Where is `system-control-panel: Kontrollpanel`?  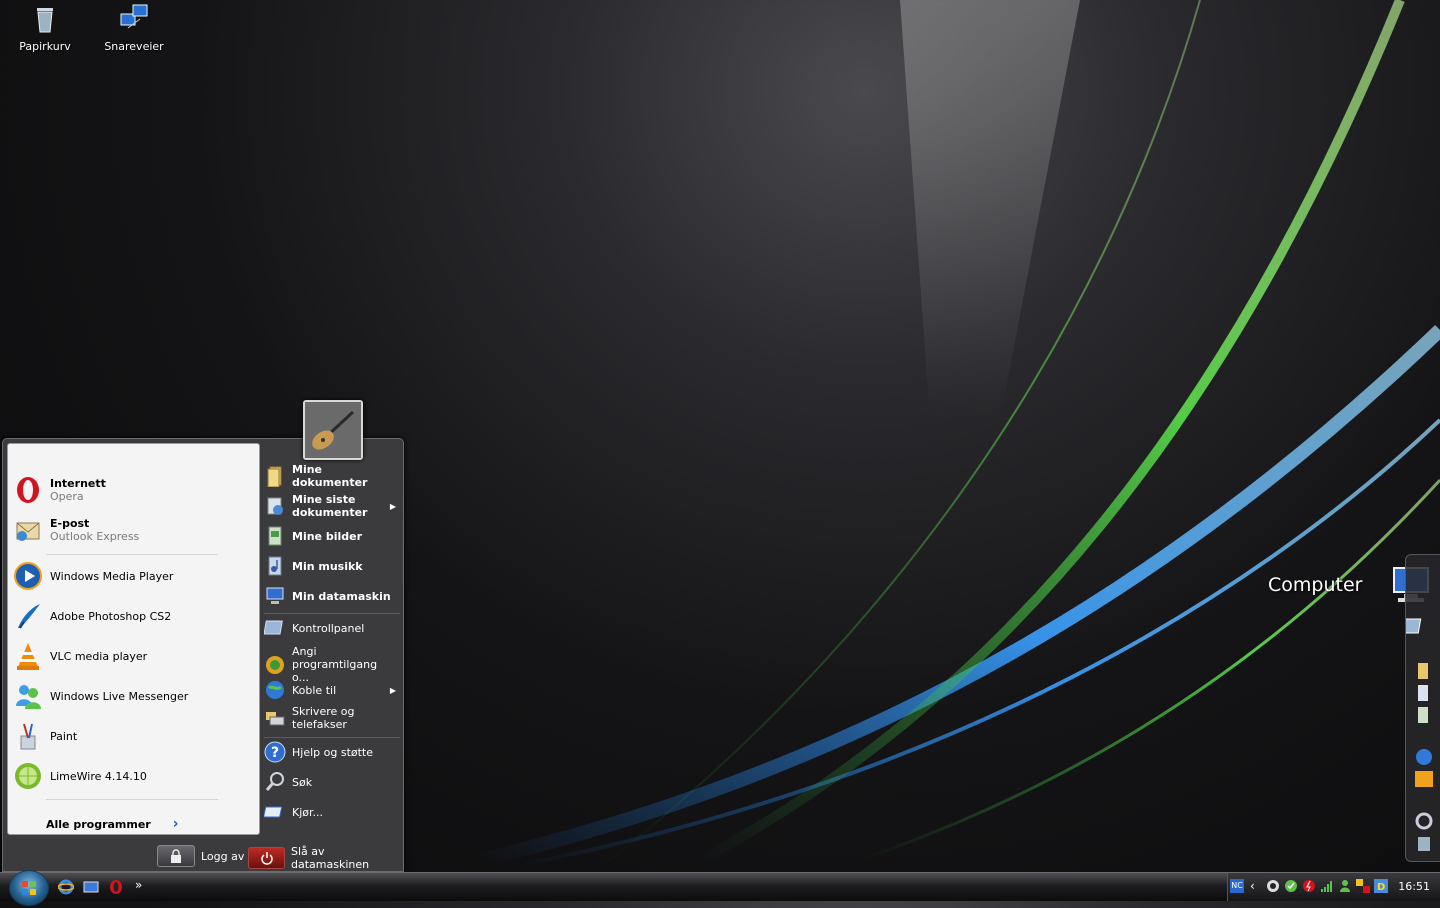 system-control-panel: Kontrollpanel is located at coordinates (331, 628).